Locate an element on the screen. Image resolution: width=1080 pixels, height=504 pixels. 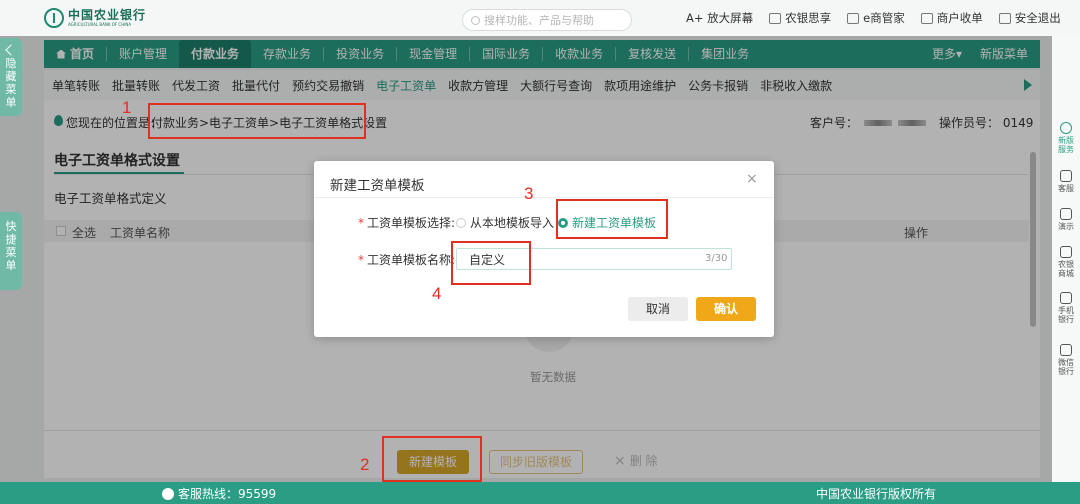
collapse-chevron-icon is located at coordinates (11, 50).